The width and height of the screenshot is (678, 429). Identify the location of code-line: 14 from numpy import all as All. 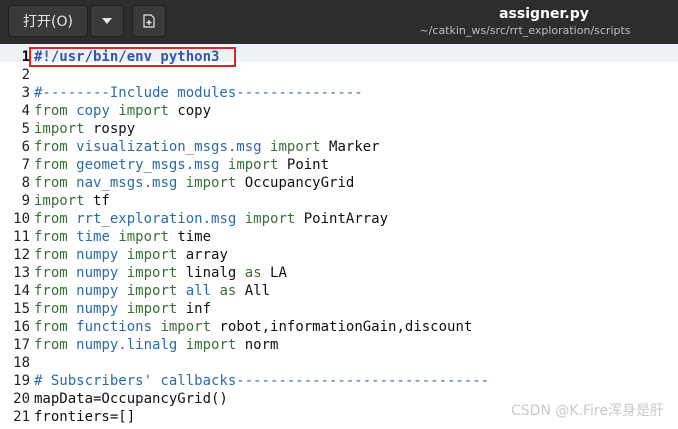
(339, 291).